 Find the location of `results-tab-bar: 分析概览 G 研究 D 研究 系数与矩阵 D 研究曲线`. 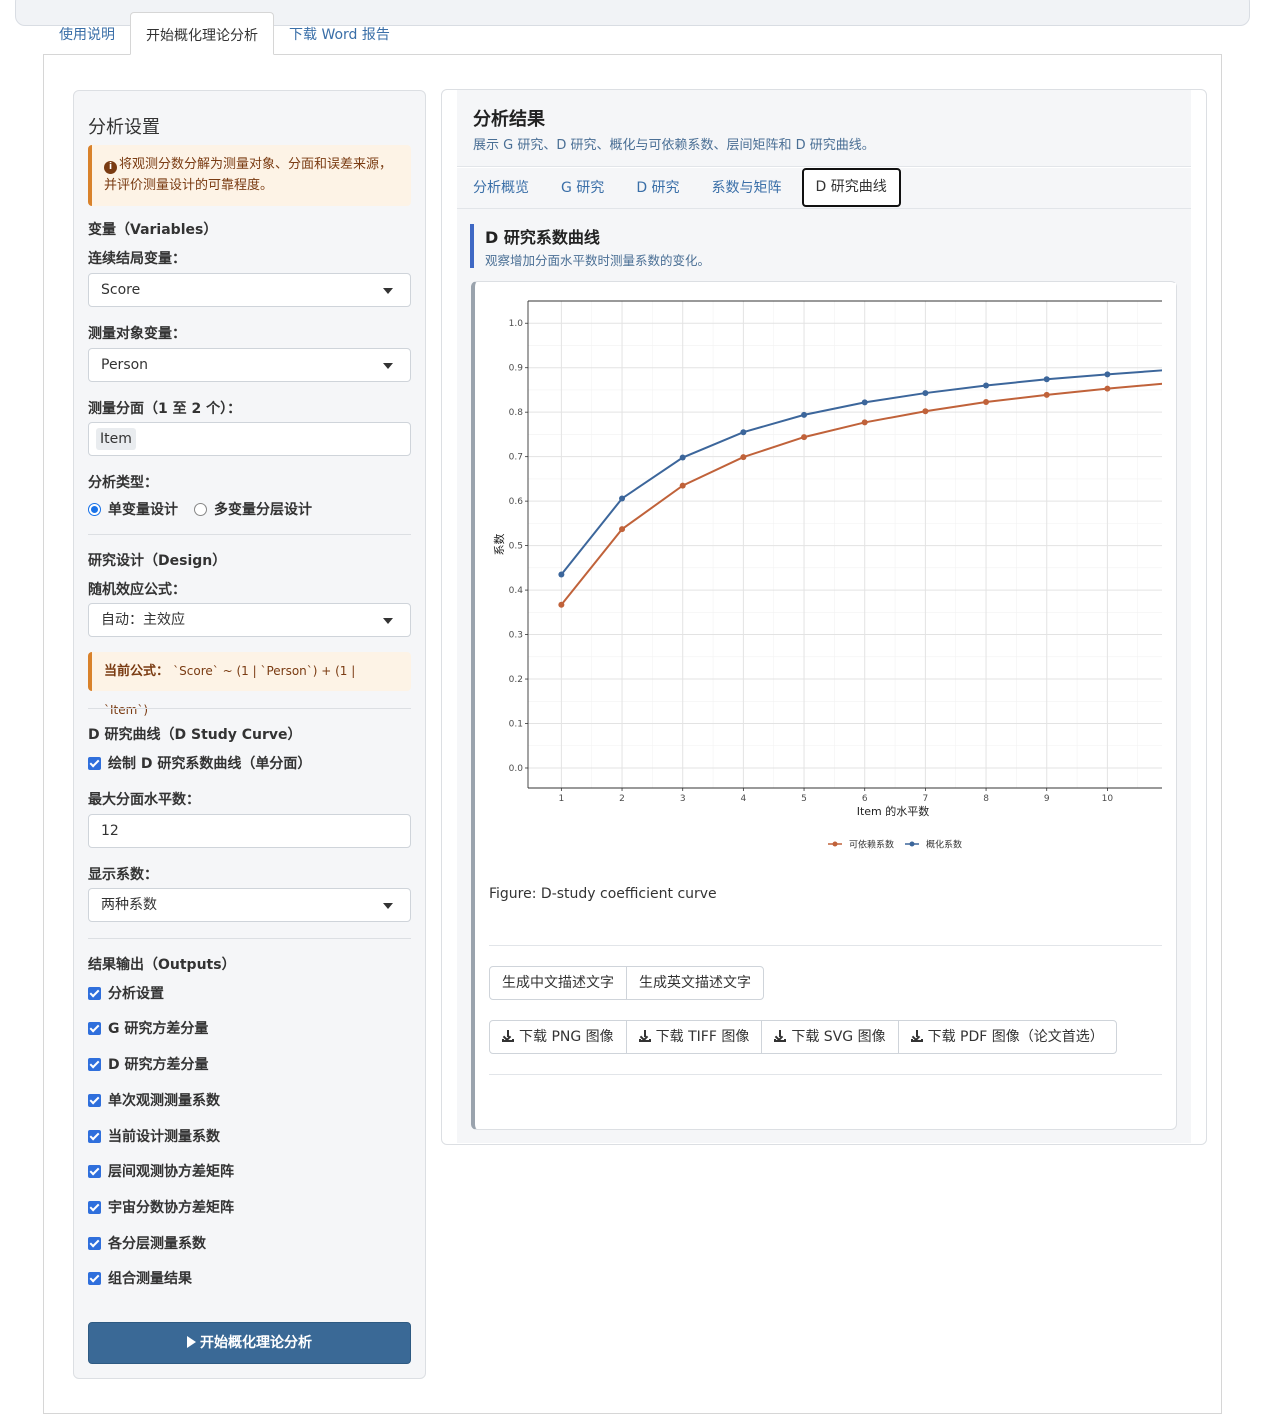

results-tab-bar: 分析概览 G 研究 D 研究 系数与矩阵 D 研究曲线 is located at coordinates (824, 188).